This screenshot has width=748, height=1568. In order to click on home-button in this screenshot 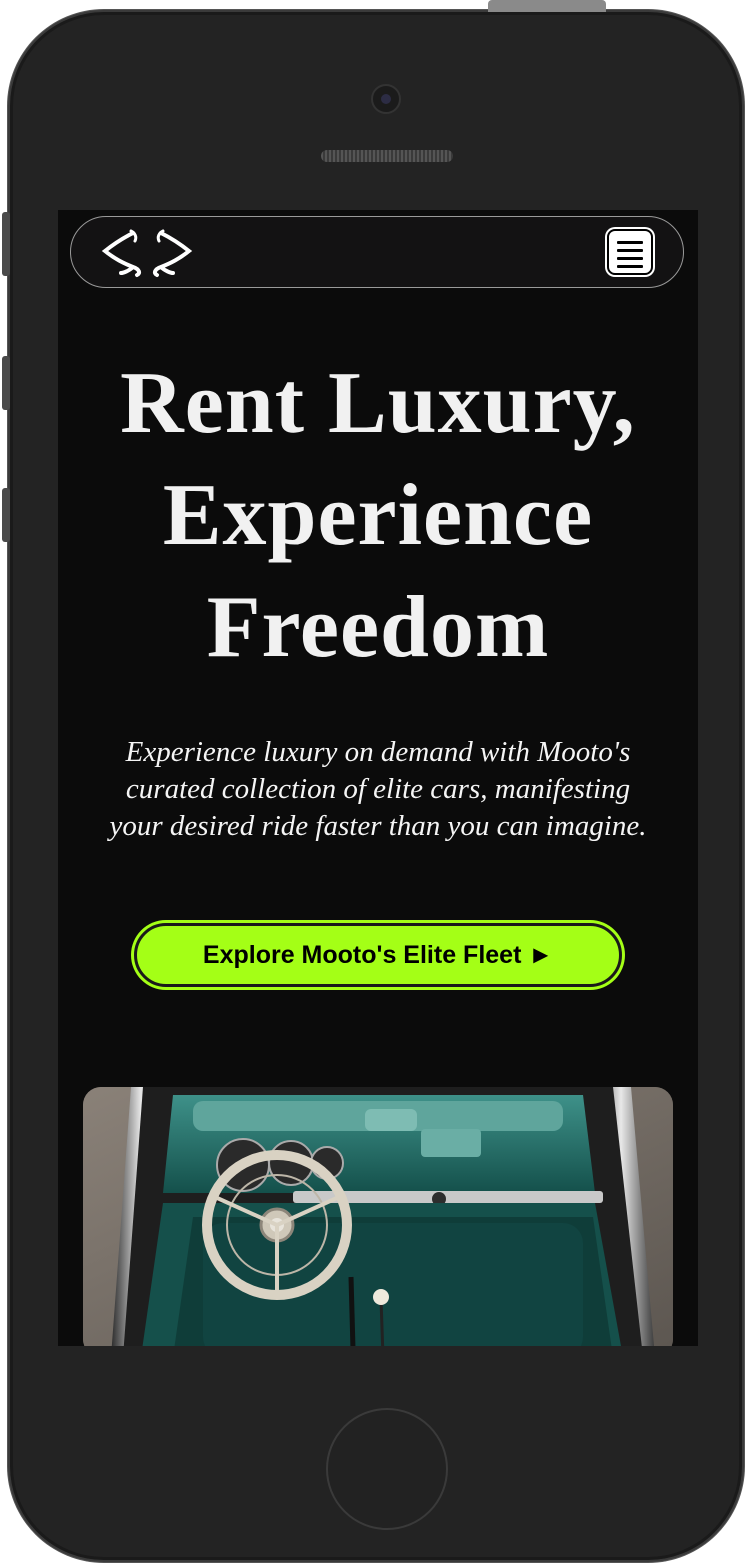, I will do `click(387, 1469)`.